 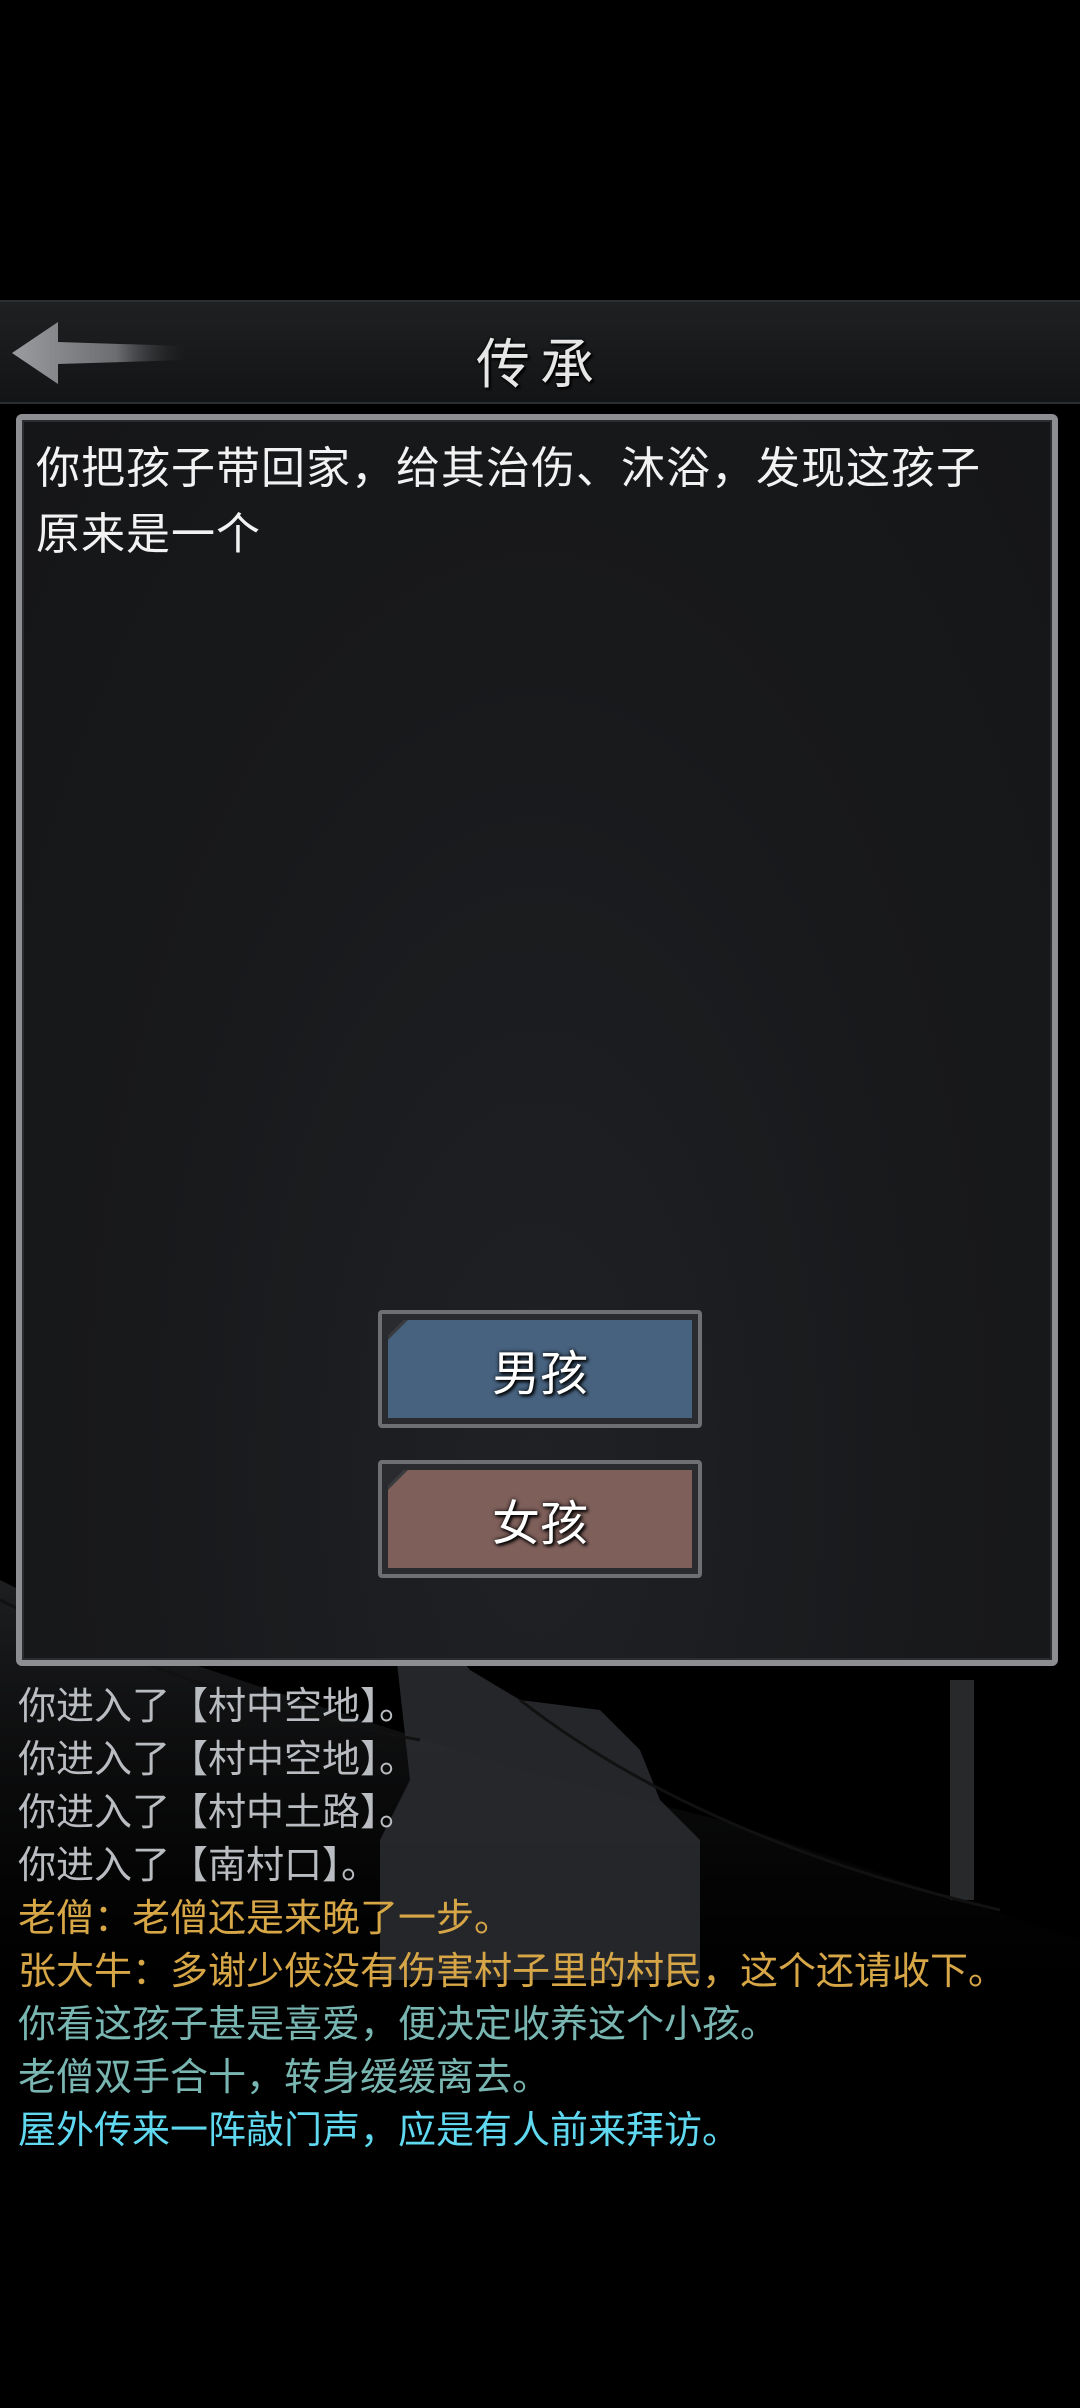 What do you see at coordinates (540, 364) in the screenshot?
I see `page-title: 传承` at bounding box center [540, 364].